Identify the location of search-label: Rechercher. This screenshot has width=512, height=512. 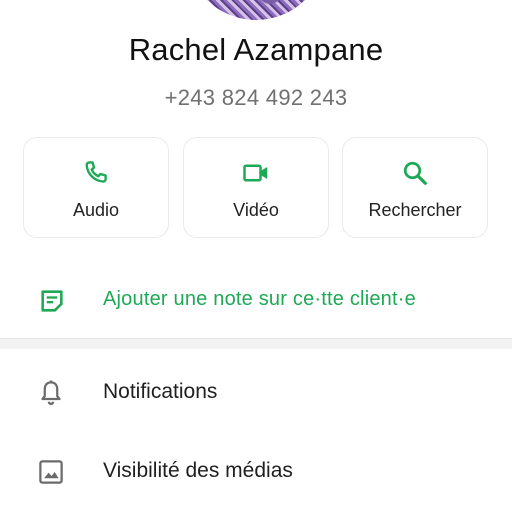
(415, 210).